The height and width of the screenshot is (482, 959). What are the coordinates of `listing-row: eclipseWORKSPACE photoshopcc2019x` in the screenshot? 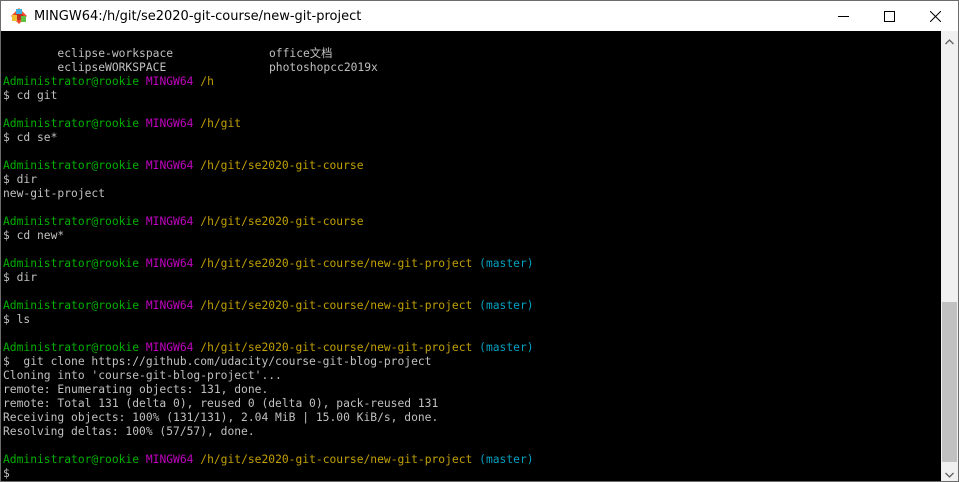 It's located at (268, 60).